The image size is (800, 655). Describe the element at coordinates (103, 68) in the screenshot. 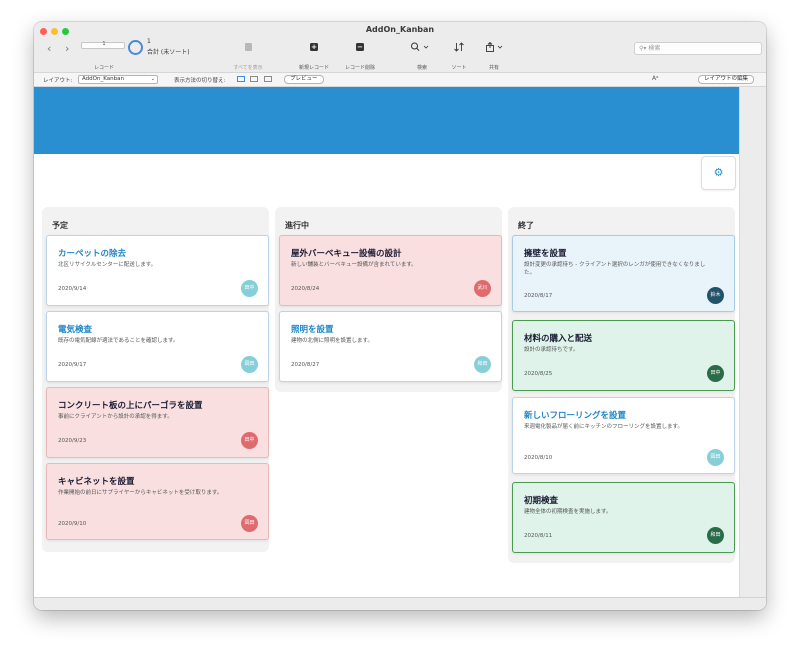

I see `records-label: レコード` at that location.